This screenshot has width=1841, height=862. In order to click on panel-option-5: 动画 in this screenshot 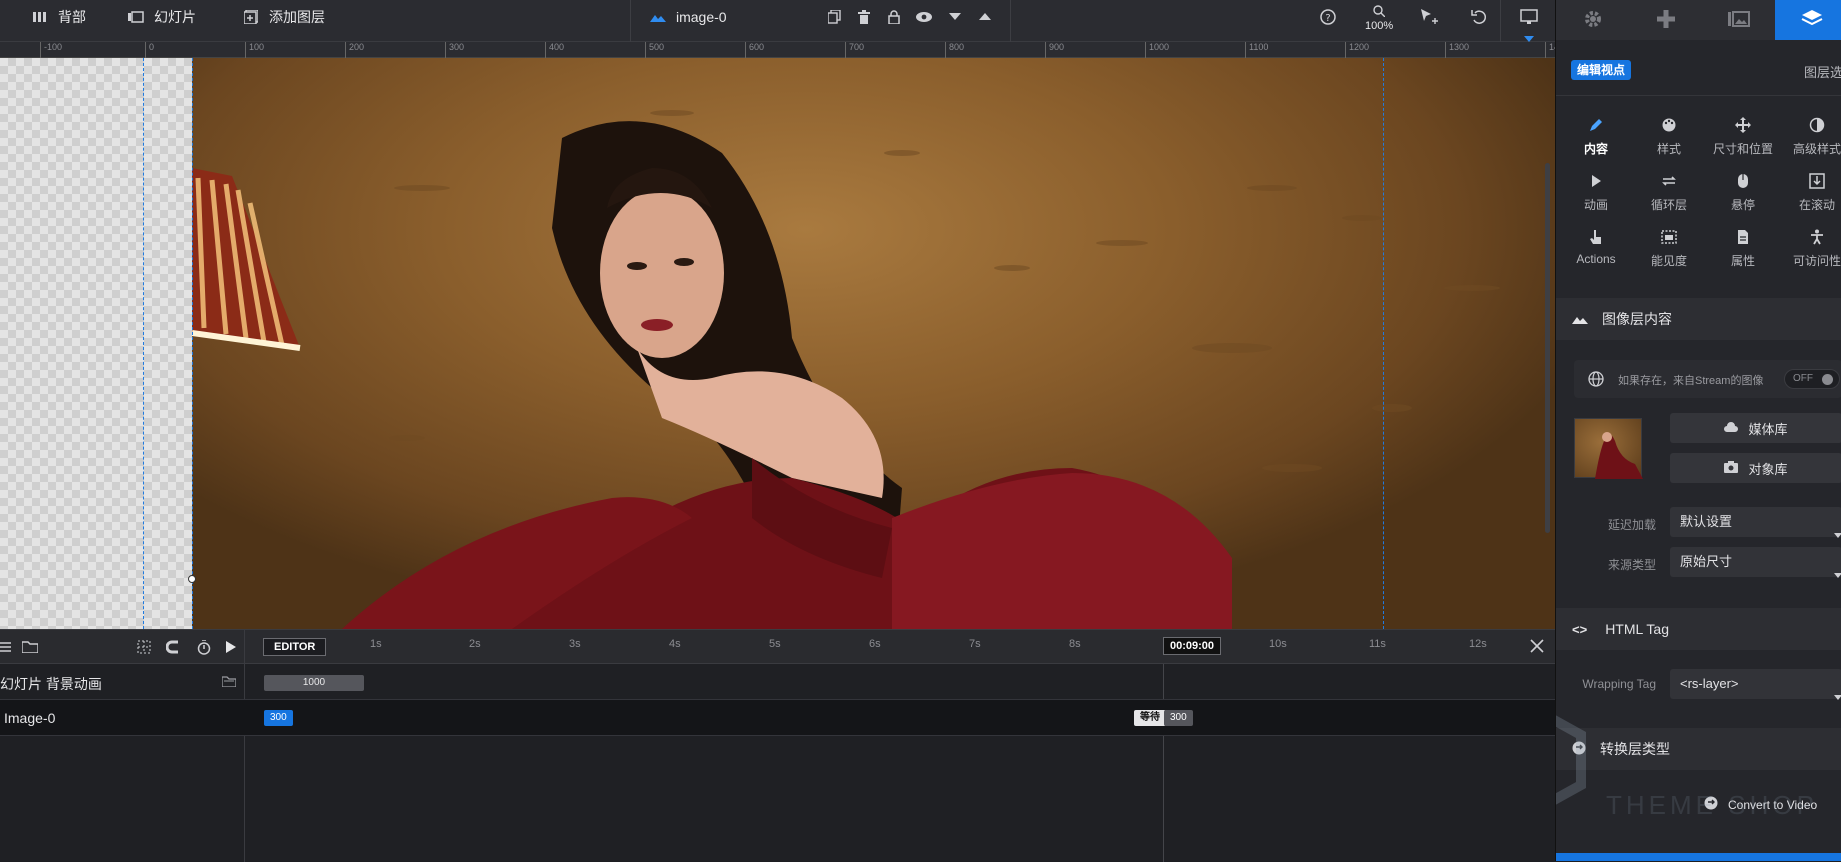, I will do `click(1596, 195)`.